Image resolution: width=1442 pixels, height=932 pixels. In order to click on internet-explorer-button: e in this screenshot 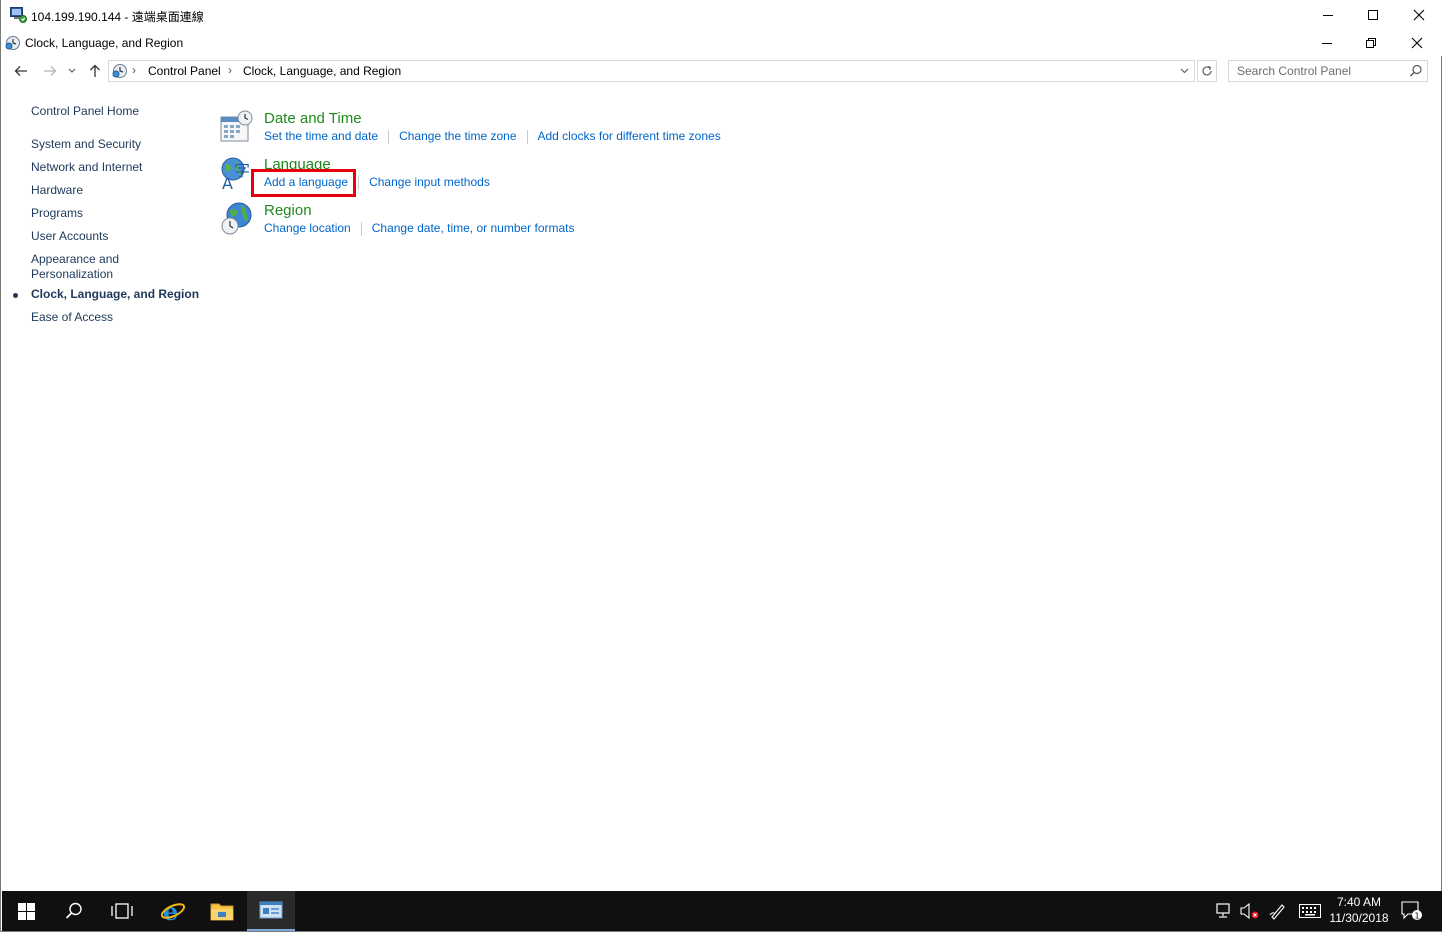, I will do `click(173, 911)`.